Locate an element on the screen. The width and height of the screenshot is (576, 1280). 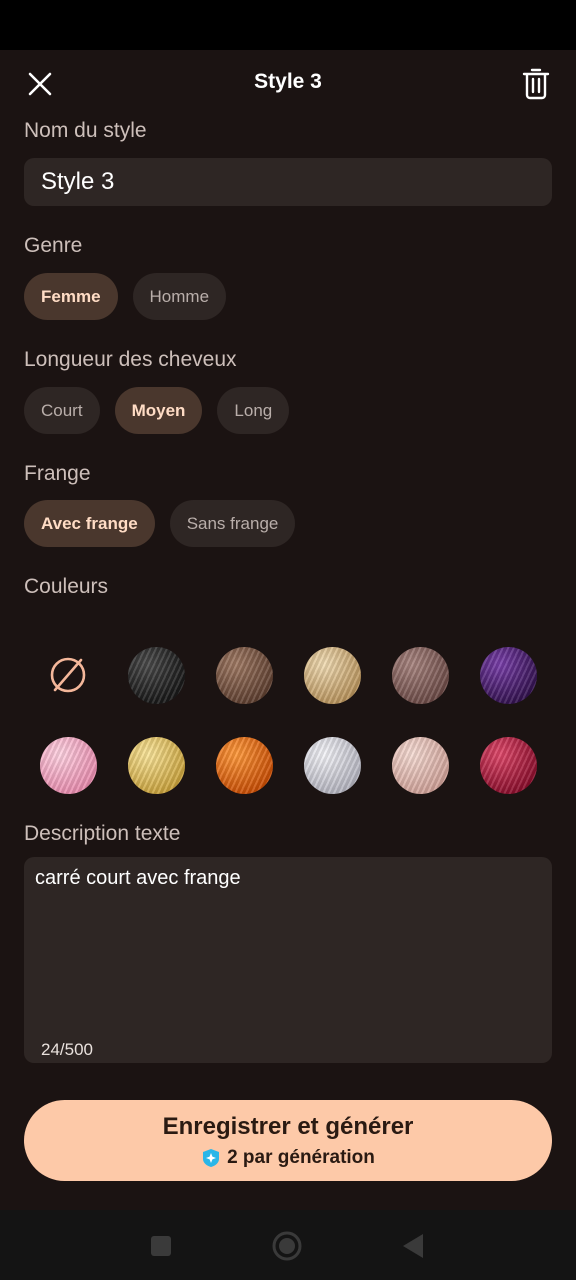
chip-sans-frange: Sans frange is located at coordinates (232, 523).